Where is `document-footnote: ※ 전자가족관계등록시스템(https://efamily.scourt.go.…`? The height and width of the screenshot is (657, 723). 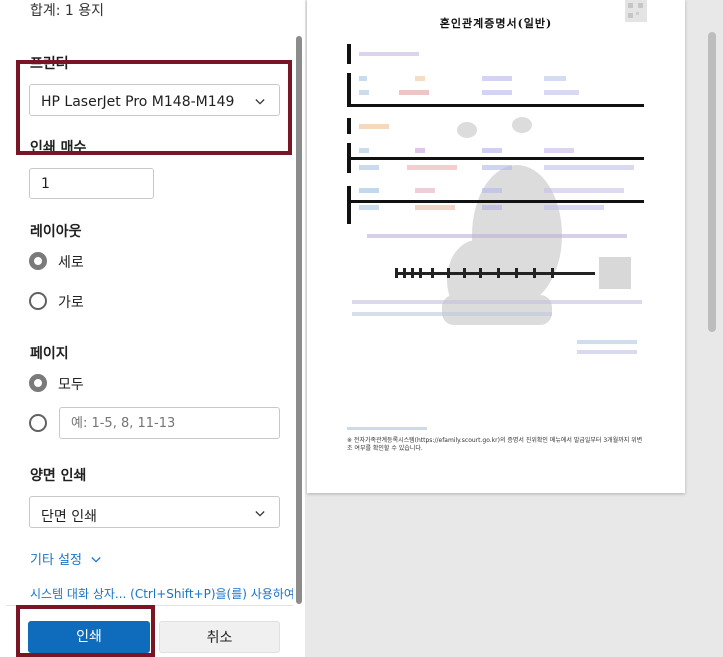
document-footnote: ※ 전자가족관계등록시스템(https://efamily.scourt.go.… is located at coordinates (495, 444).